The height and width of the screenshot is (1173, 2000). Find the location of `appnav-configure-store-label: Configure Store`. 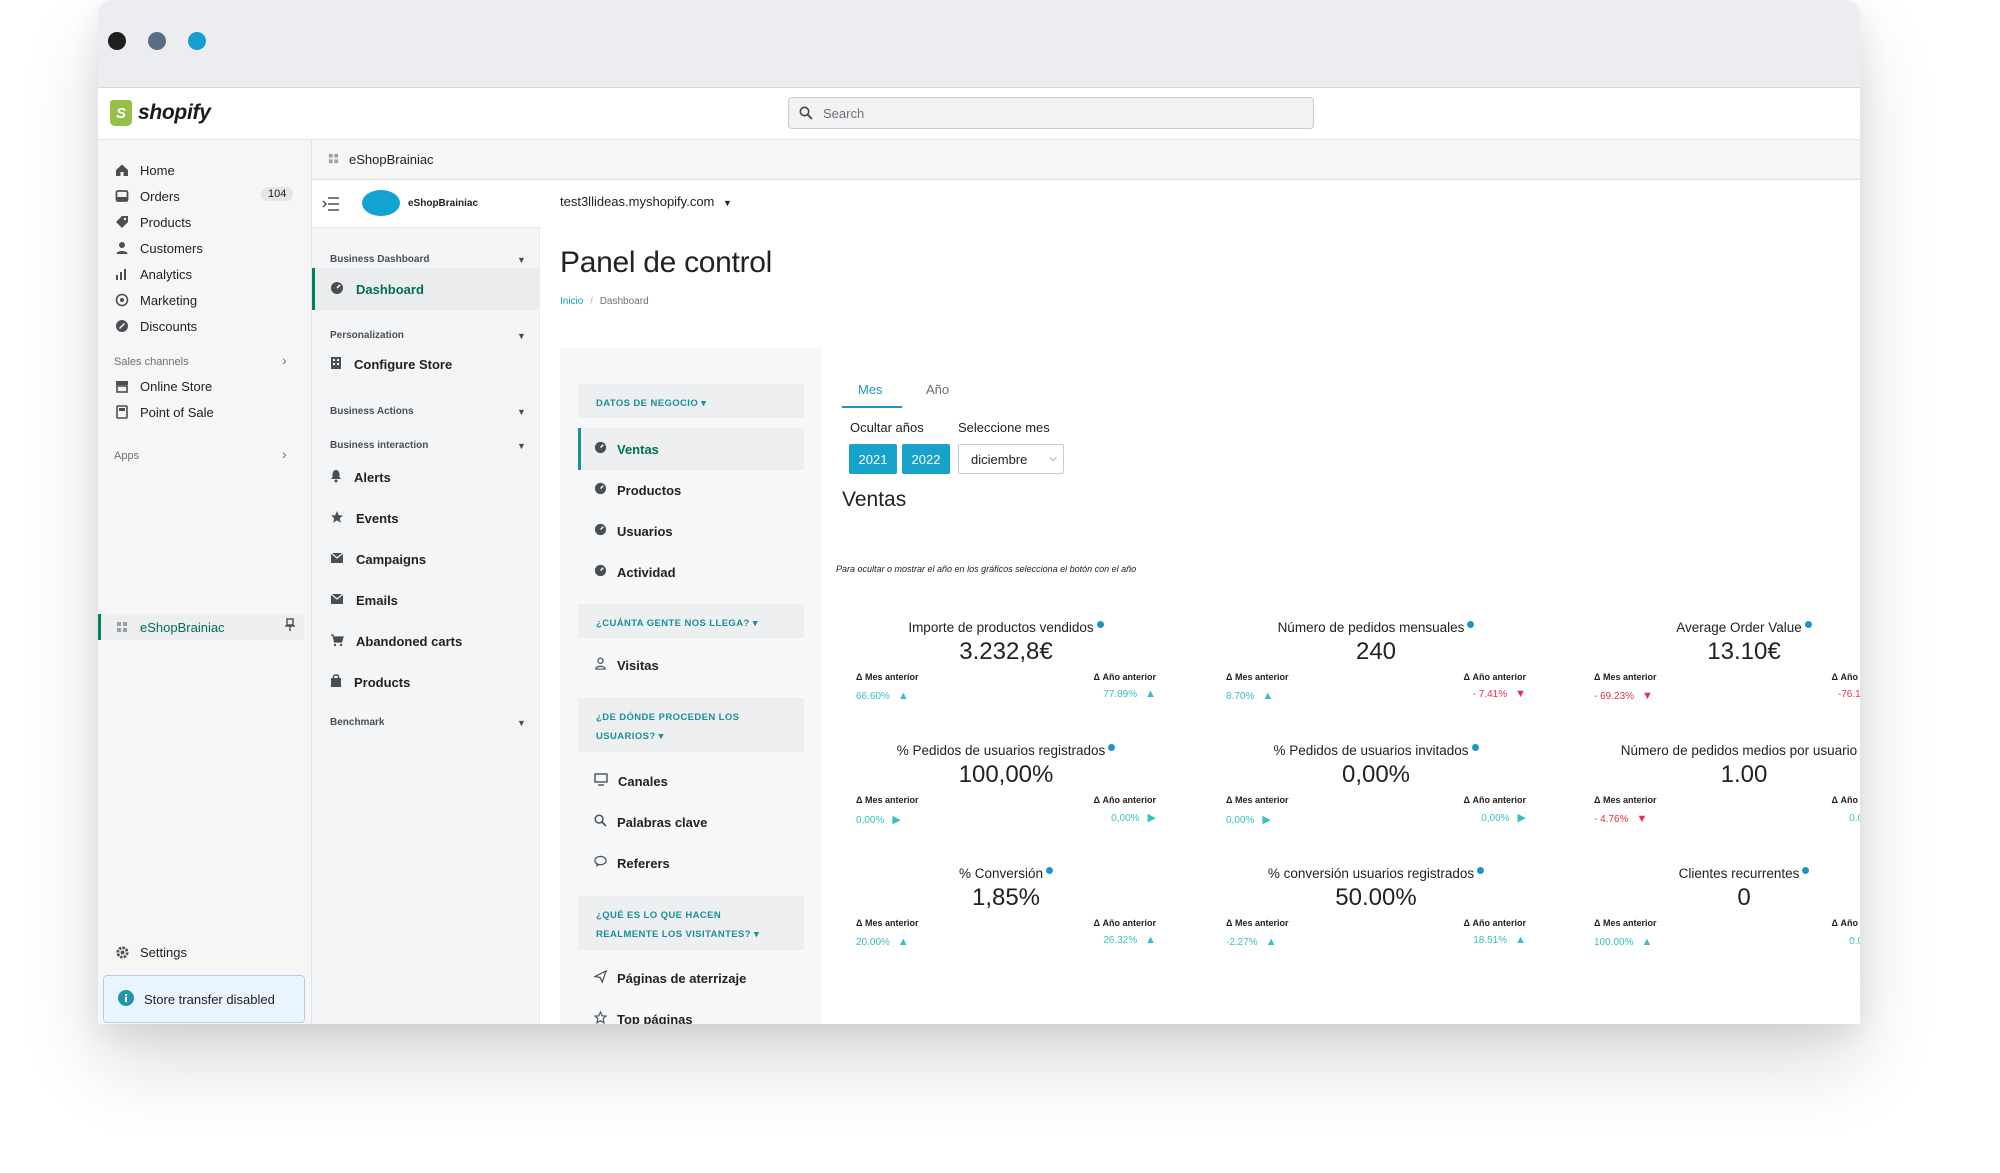

appnav-configure-store-label: Configure Store is located at coordinates (403, 364).